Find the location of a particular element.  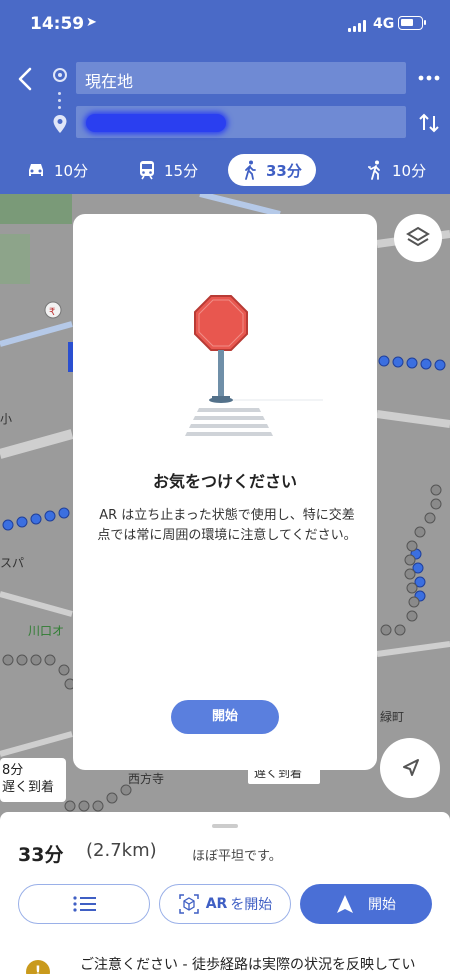

tab-driving-label: 10分 is located at coordinates (71, 170).